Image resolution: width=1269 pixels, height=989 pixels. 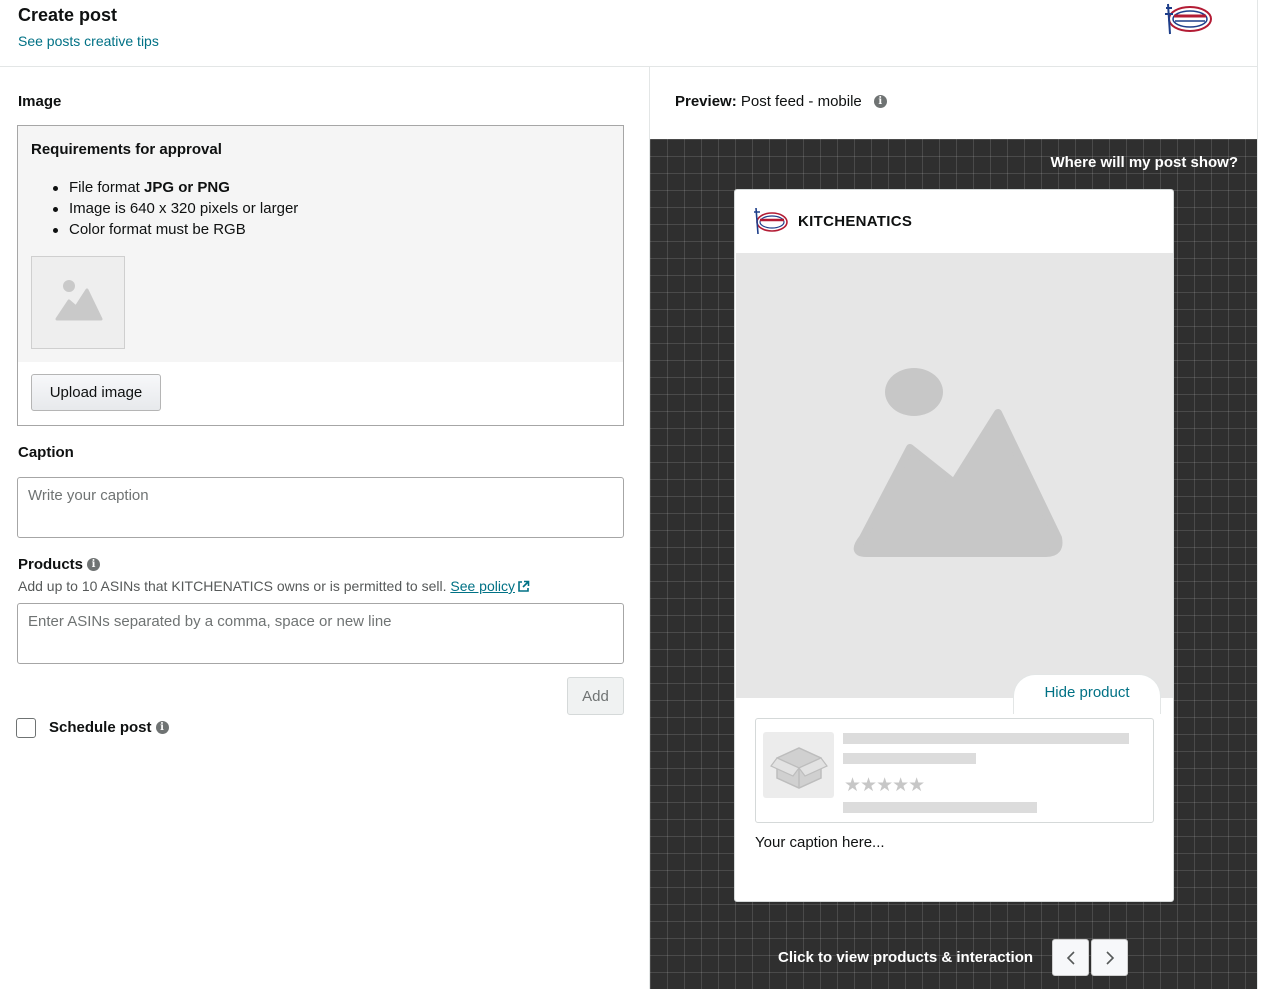 I want to click on previous-preview-button, so click(x=1070, y=957).